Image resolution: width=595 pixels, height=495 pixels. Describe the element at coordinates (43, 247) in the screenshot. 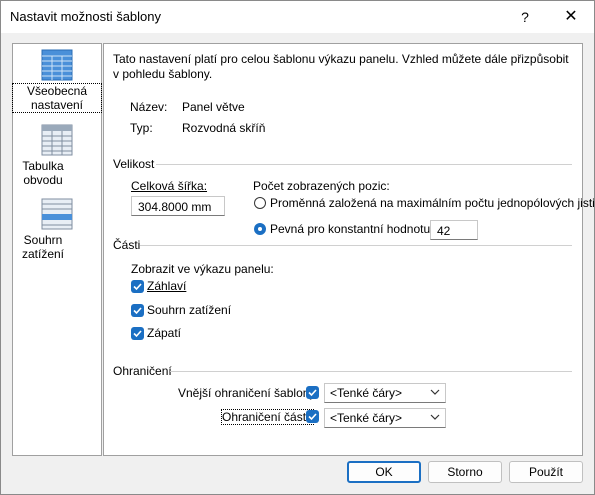

I see `sidebar-item-label: Souhrn zatížení` at that location.